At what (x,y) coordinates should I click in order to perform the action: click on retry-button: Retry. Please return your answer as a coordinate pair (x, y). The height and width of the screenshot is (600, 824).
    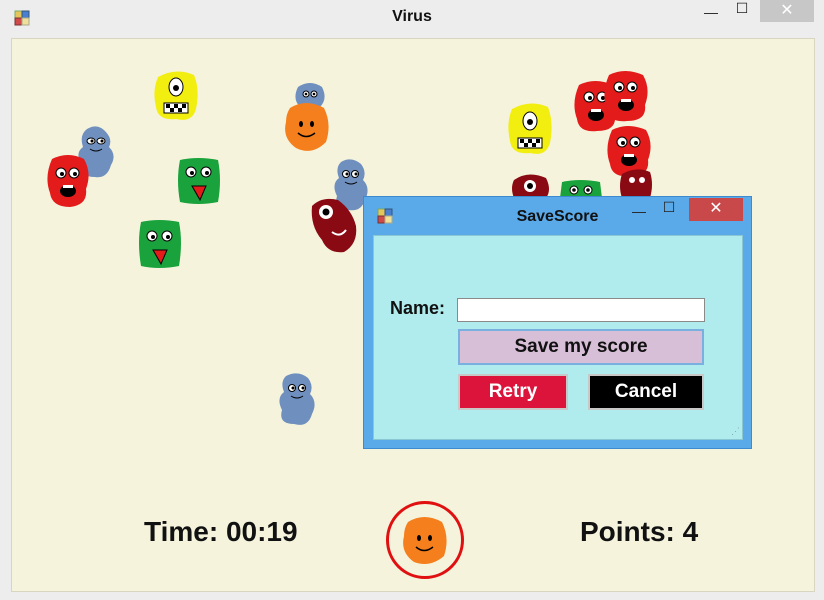
    Looking at the image, I should click on (513, 392).